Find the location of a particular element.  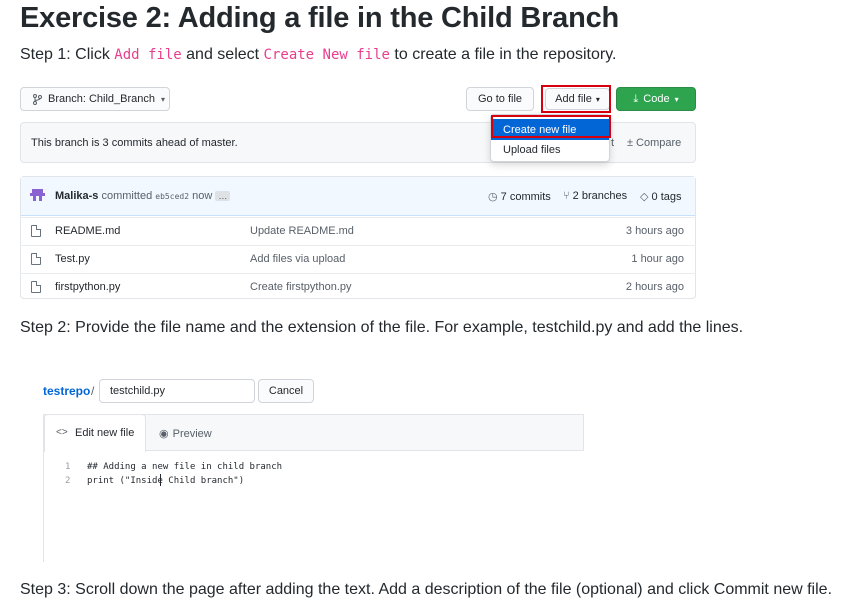

repo-link: testrepo is located at coordinates (66, 391).